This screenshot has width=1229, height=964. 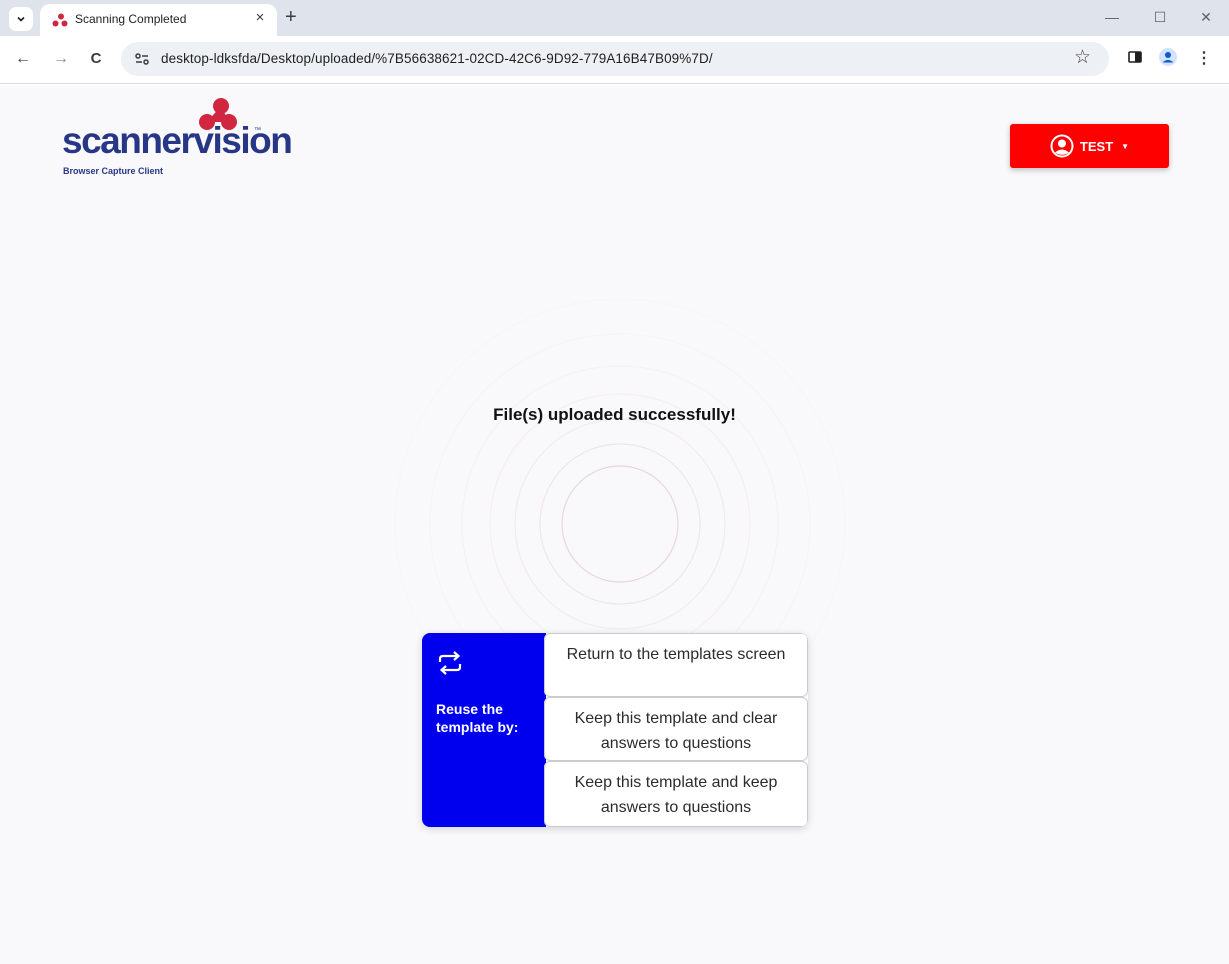 I want to click on profile-icon, so click(x=1168, y=57).